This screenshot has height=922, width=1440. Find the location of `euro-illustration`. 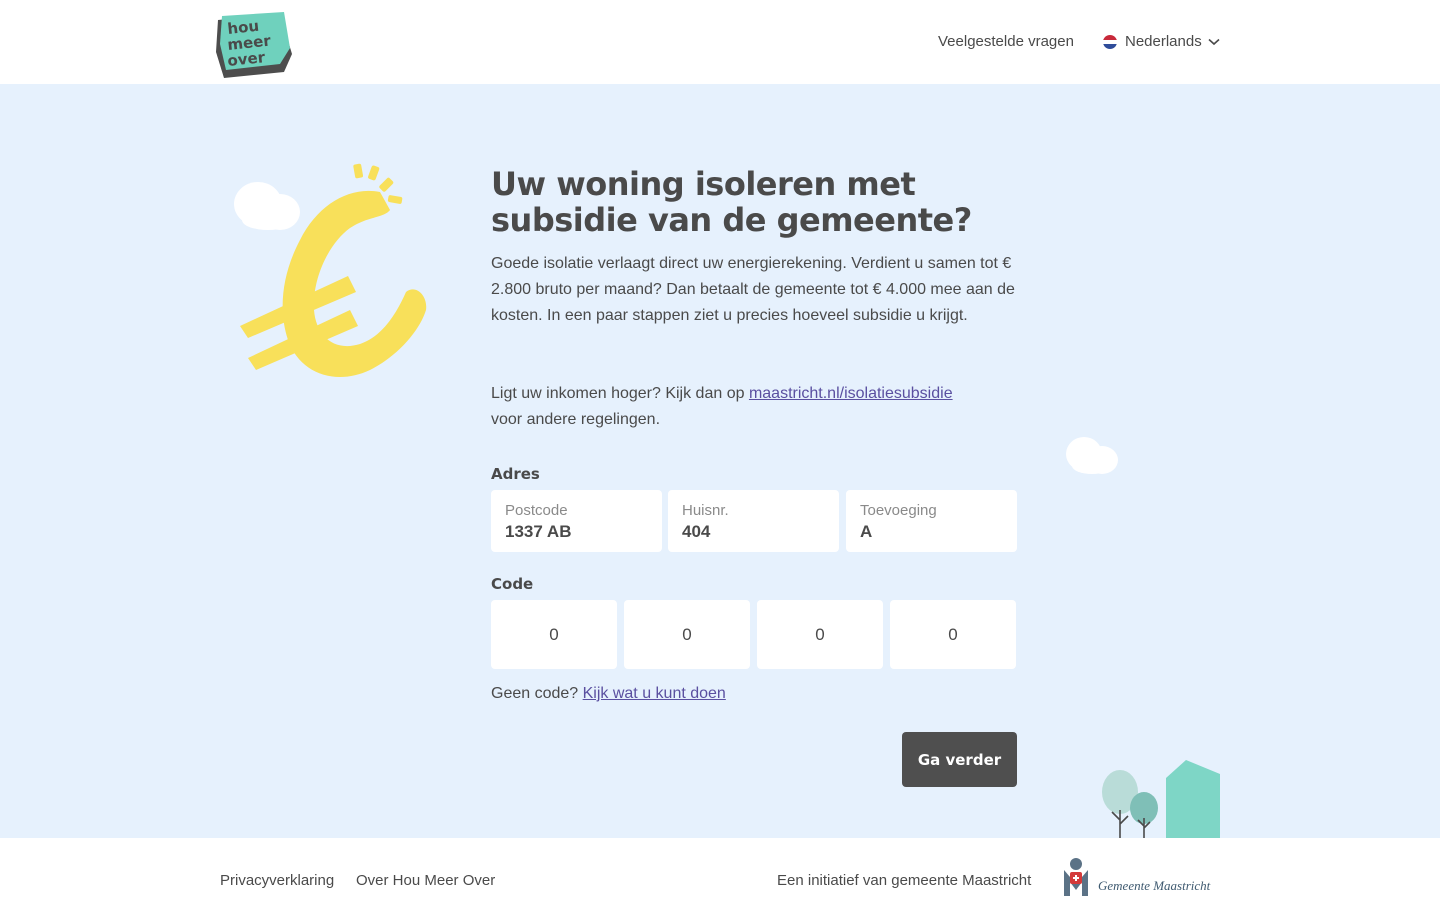

euro-illustration is located at coordinates (333, 270).